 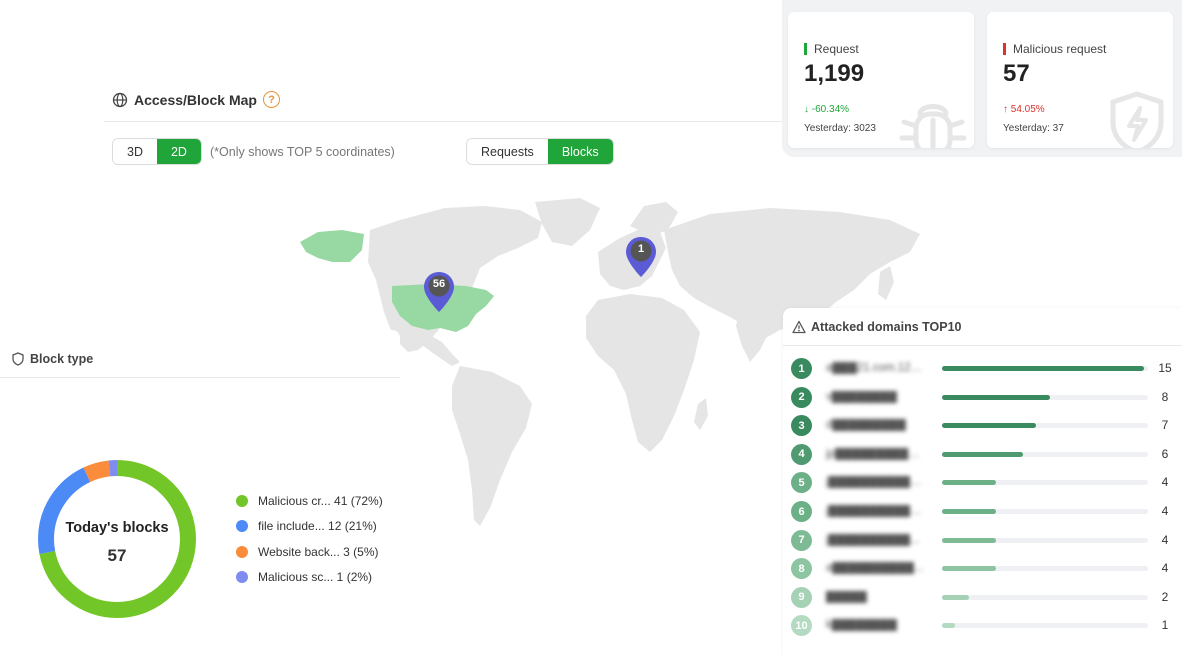 I want to click on bug-icon, so click(x=933, y=126).